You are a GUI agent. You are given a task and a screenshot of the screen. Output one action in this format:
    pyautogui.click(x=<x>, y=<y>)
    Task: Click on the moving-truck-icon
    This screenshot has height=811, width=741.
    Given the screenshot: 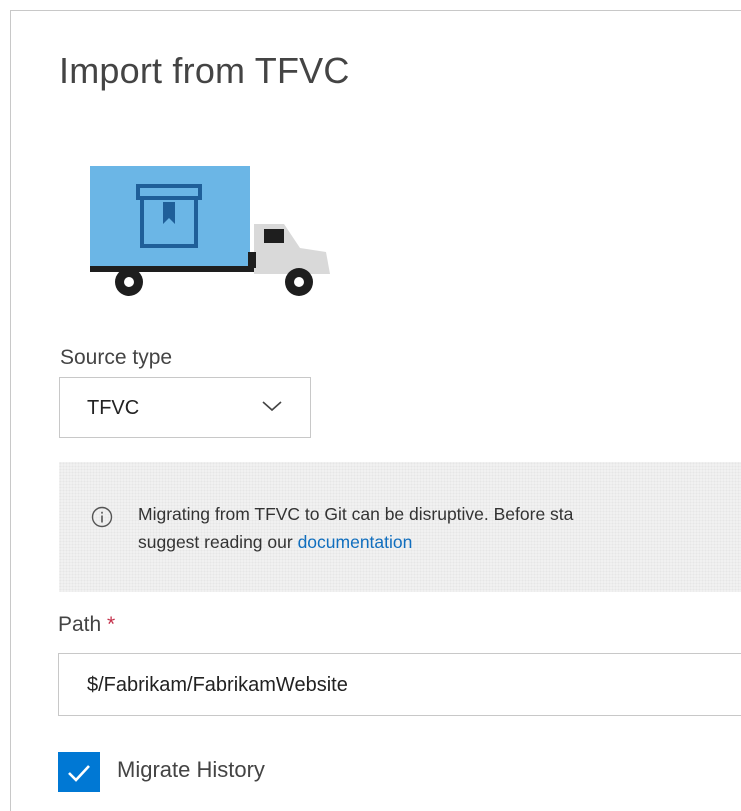 What is the action you would take?
    pyautogui.click(x=210, y=231)
    